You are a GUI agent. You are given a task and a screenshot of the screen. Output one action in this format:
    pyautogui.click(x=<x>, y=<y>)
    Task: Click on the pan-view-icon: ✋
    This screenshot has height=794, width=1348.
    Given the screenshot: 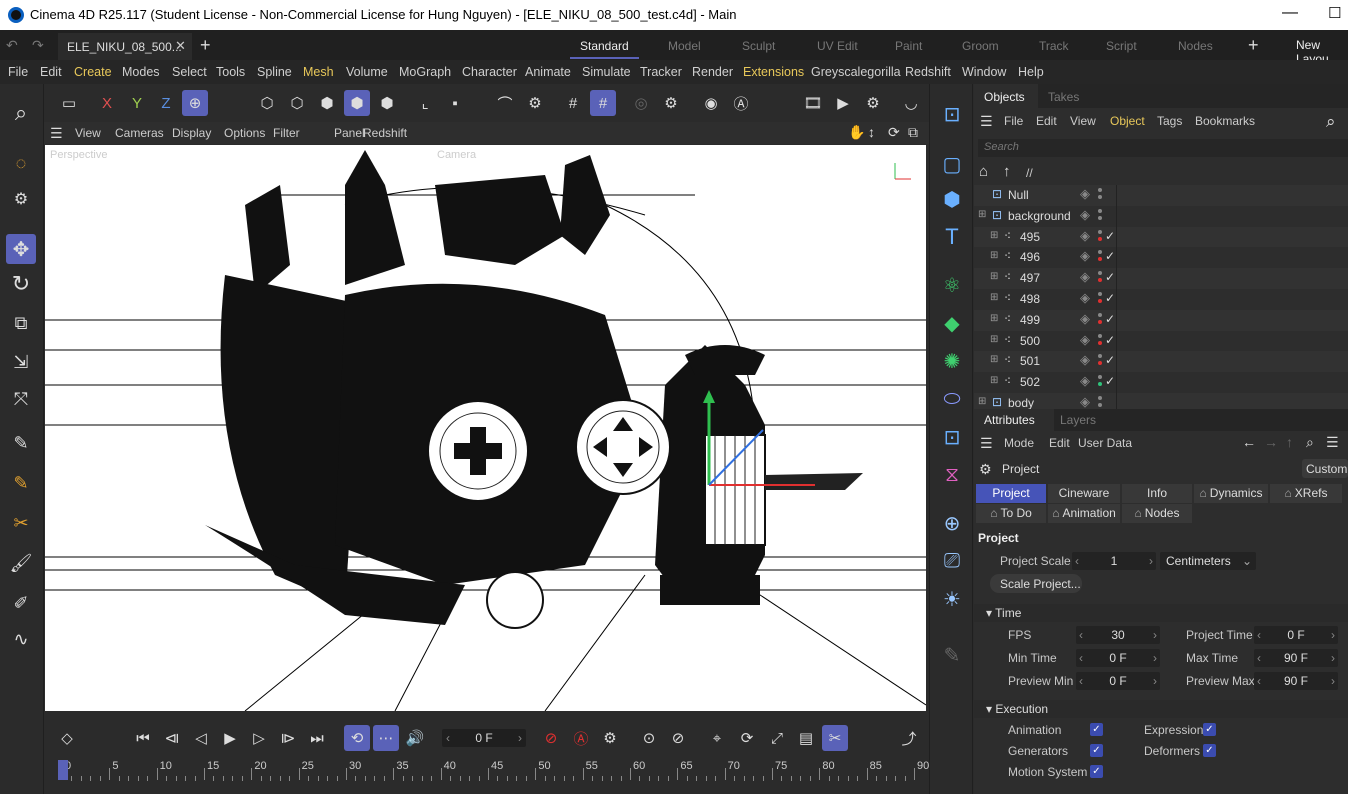 What is the action you would take?
    pyautogui.click(x=856, y=132)
    